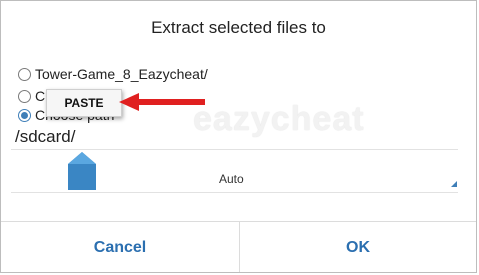 The width and height of the screenshot is (479, 275). I want to click on encoding-spinner-value: Auto, so click(231, 179).